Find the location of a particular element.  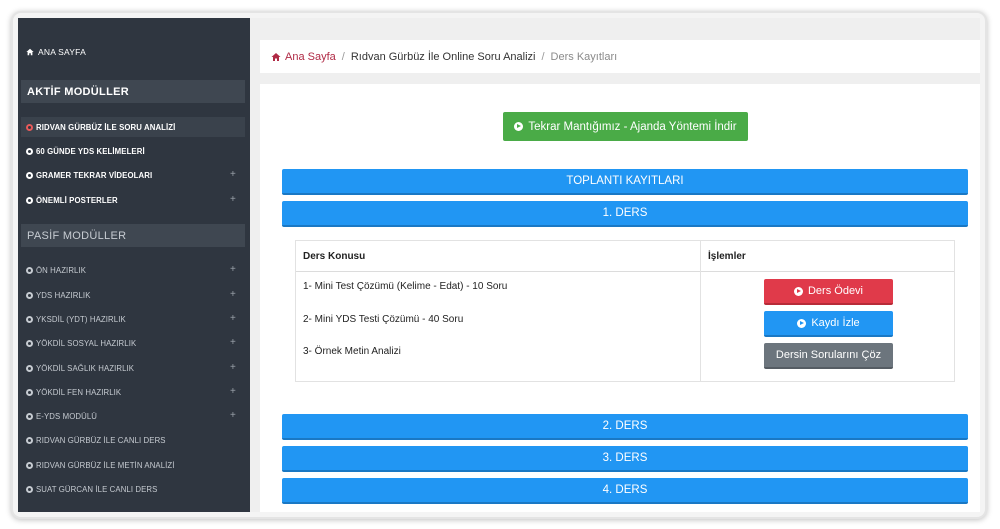

sidebar-item-suat-gurcan: SUAT GÜRCAN İLE CANLI DERS is located at coordinates (133, 489).